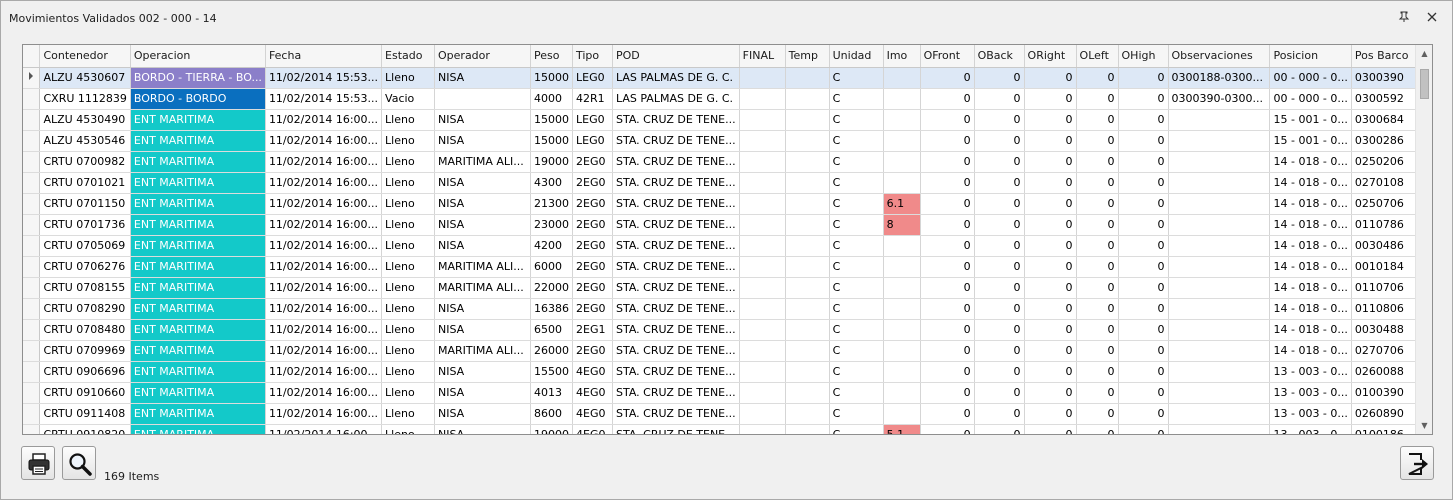 The image size is (1453, 500). I want to click on cell-contenedor: CRTU 0706276, so click(85, 267).